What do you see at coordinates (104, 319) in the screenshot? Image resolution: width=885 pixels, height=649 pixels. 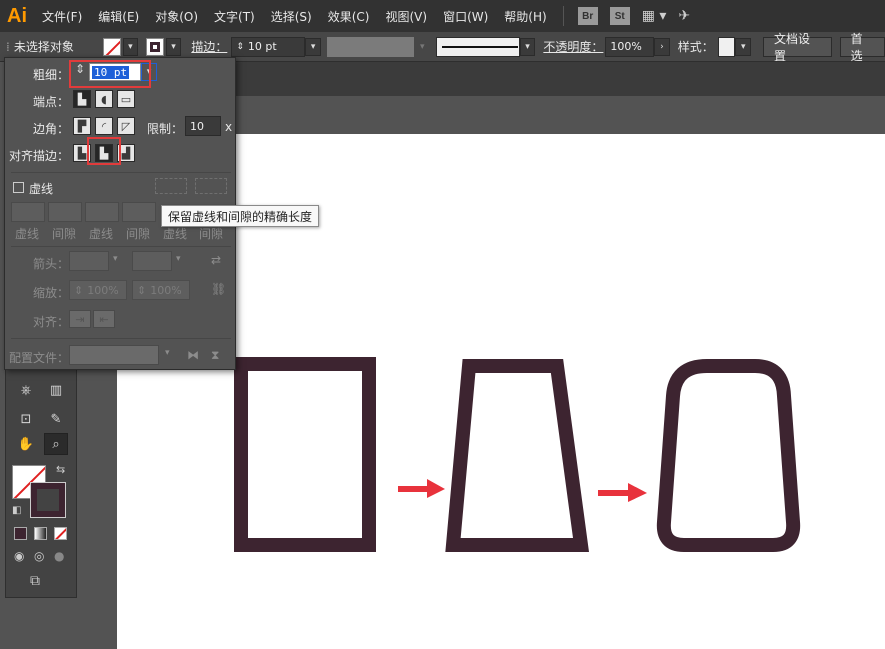 I see `place-arrow-tip-icon: ⇤` at bounding box center [104, 319].